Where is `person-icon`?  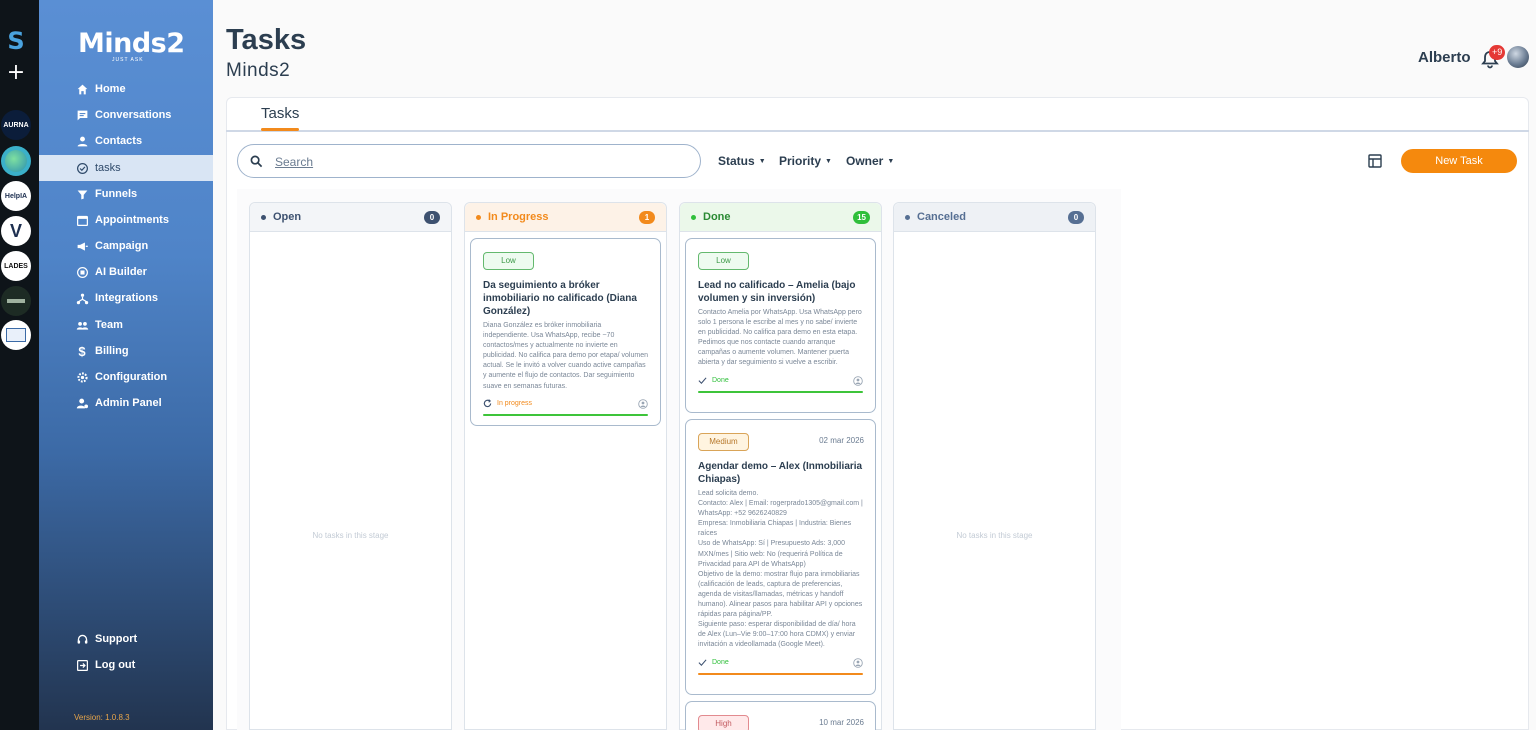
person-icon is located at coordinates (82, 141).